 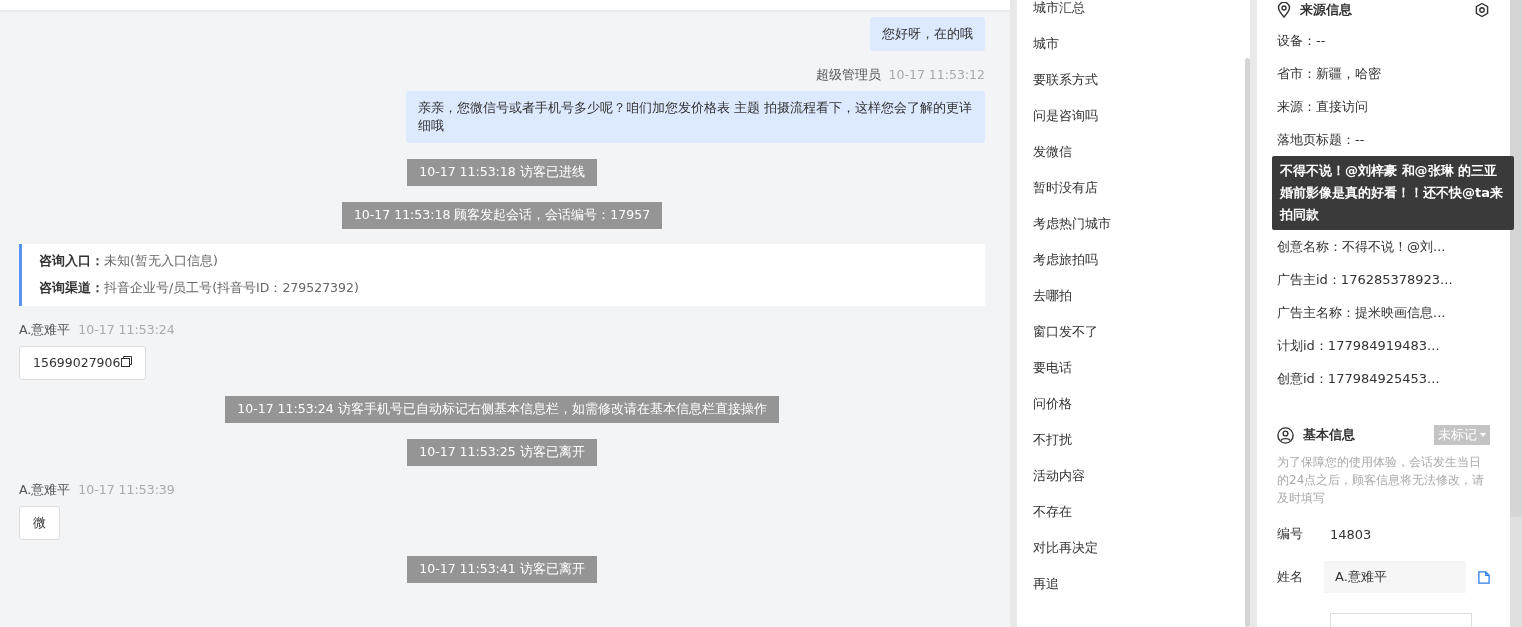 I want to click on message-time: 10-17 11:53:39, so click(x=126, y=490).